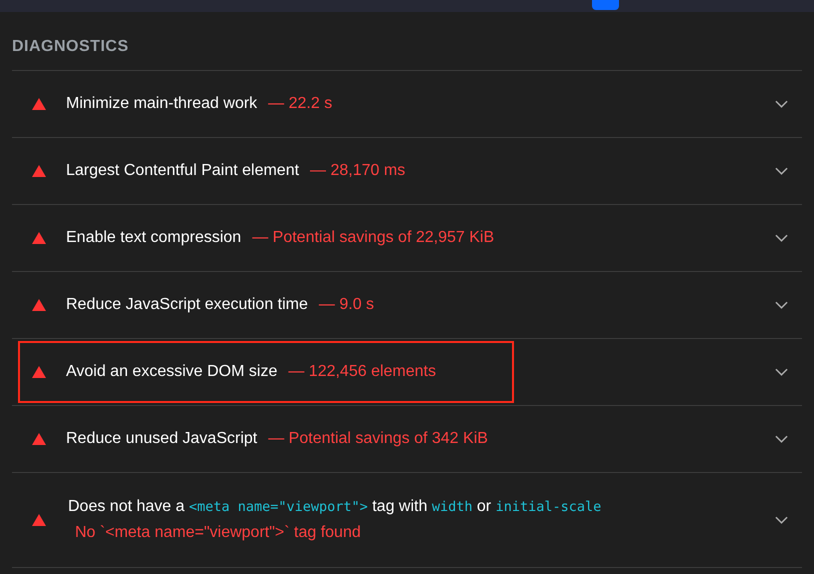 The image size is (814, 574). Describe the element at coordinates (218, 533) in the screenshot. I see `audit-explanation: No `<meta name="viewport">` tag found` at that location.